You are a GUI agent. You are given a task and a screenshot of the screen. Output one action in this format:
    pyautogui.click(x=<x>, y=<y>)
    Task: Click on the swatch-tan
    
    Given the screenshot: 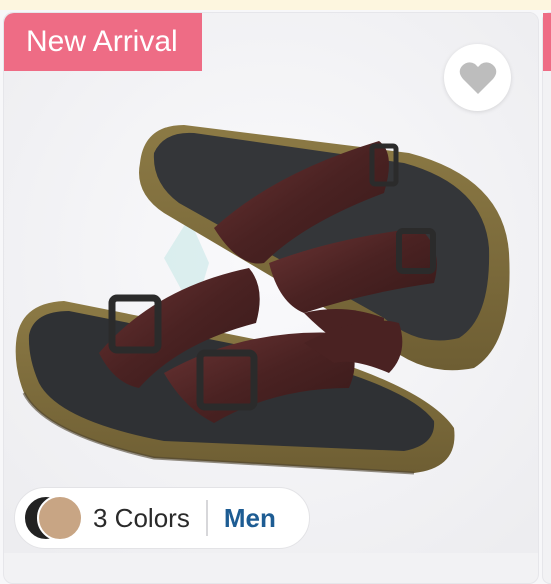 What is the action you would take?
    pyautogui.click(x=60, y=518)
    